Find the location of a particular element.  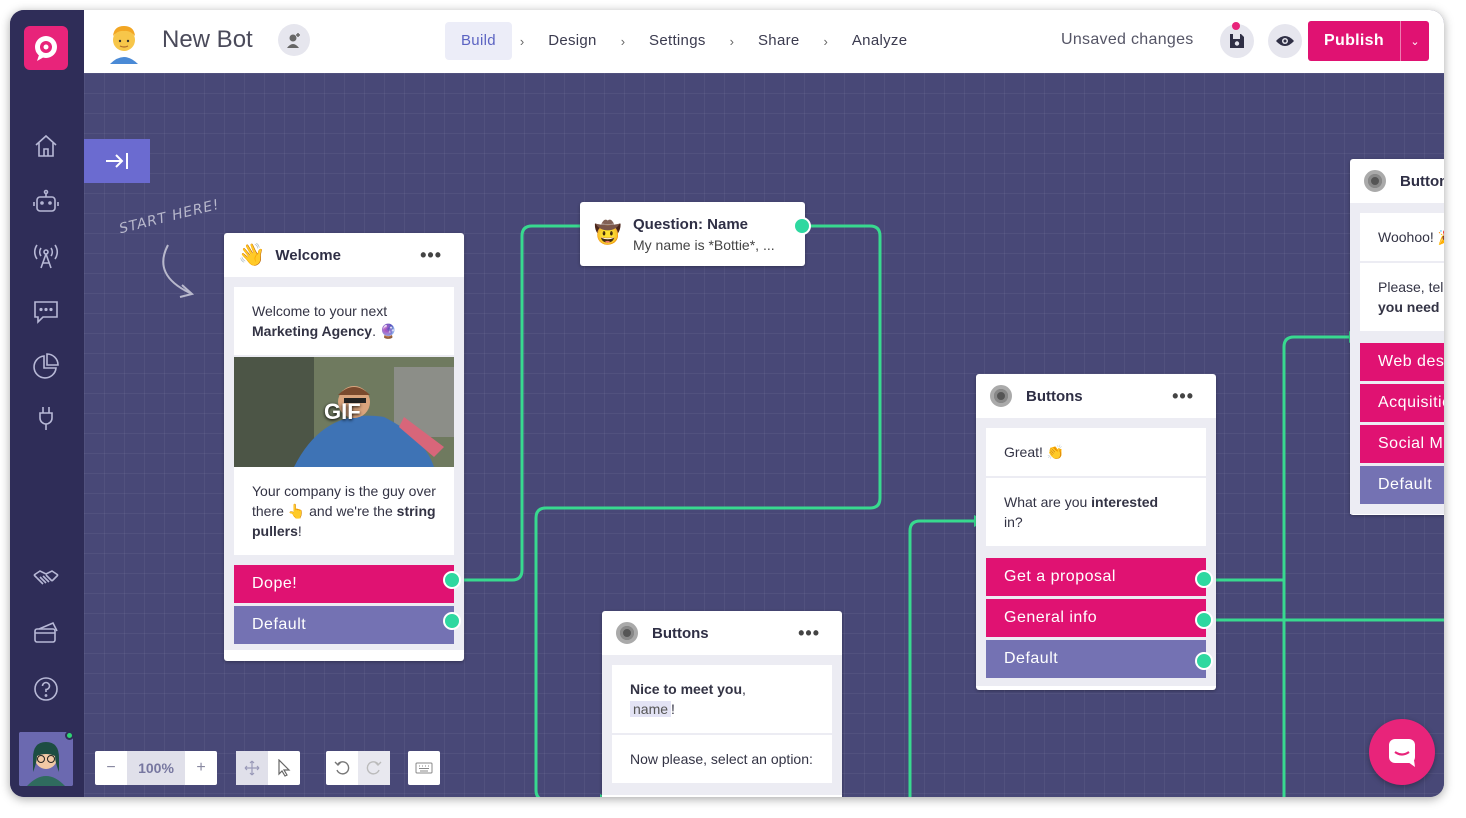

select-option-message: Now please, select an option: is located at coordinates (722, 759).